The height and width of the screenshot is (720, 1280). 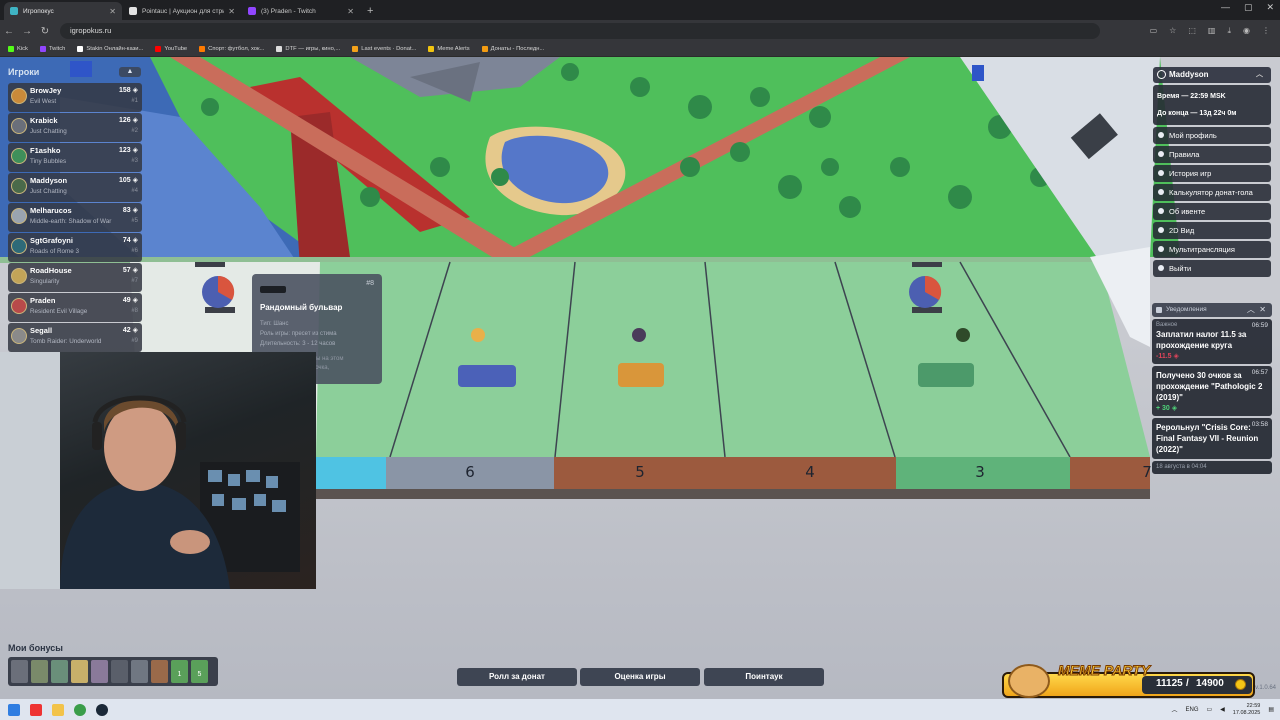 I want to click on steam-icon, so click(x=102, y=709).